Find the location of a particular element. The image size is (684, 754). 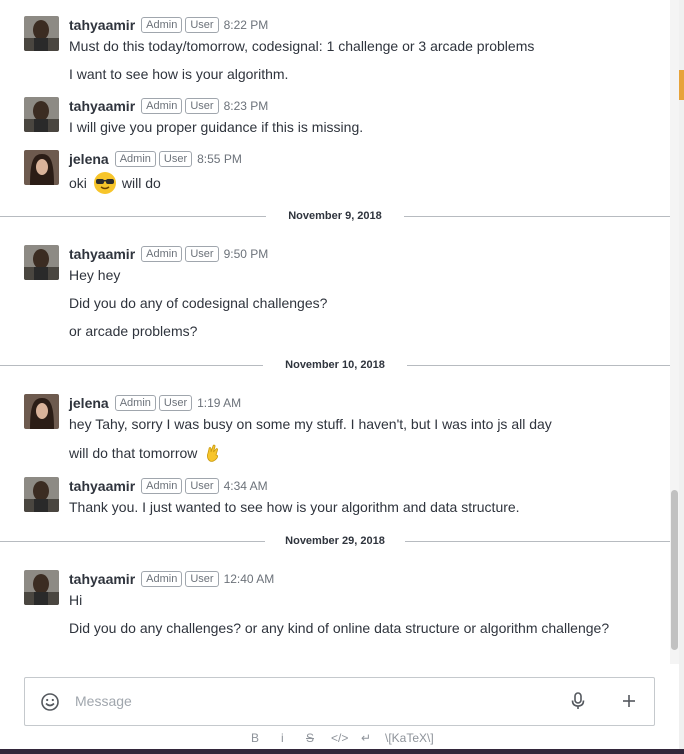

message-text-part: will do is located at coordinates (141, 183).